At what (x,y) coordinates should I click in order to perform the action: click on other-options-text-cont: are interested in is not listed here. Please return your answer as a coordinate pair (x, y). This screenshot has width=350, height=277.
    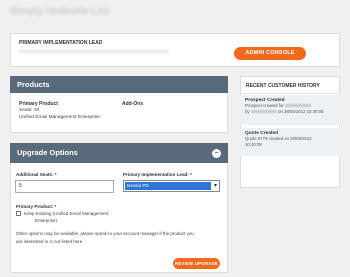
    Looking at the image, I should click on (49, 241).